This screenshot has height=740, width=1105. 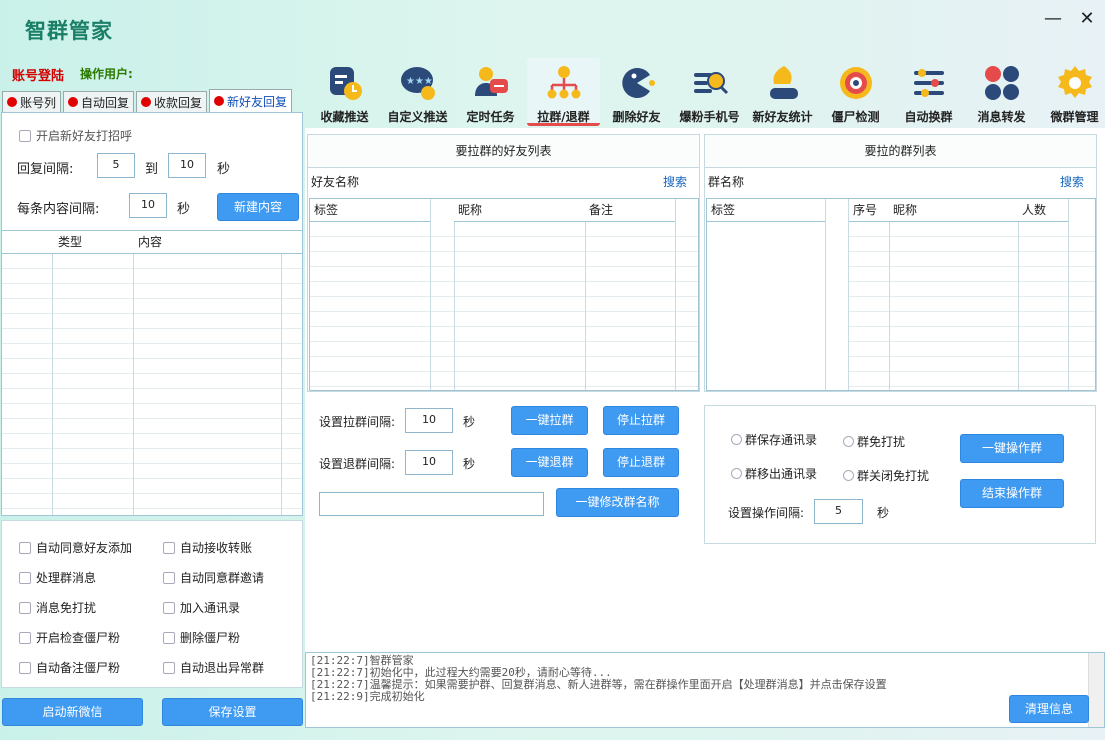 What do you see at coordinates (258, 207) in the screenshot?
I see `new-content-button: 新建内容` at bounding box center [258, 207].